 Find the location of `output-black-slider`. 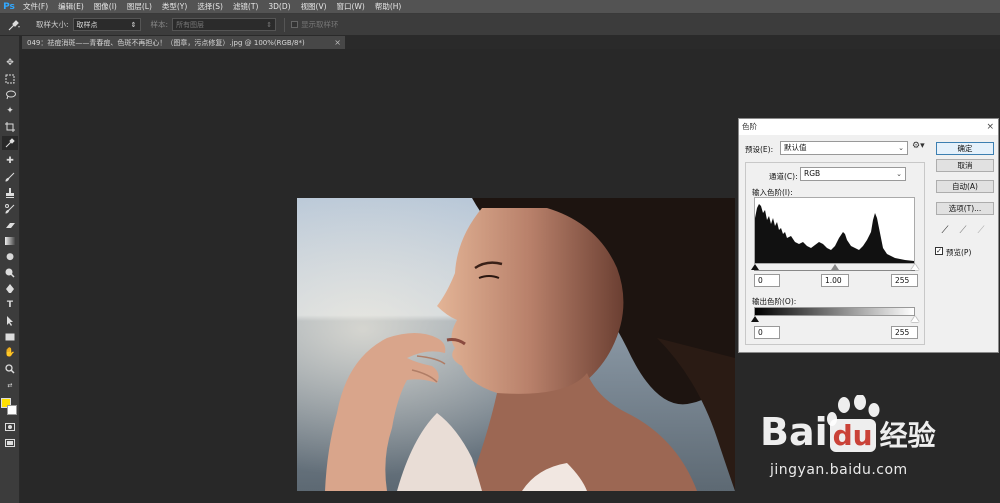

output-black-slider is located at coordinates (755, 319).